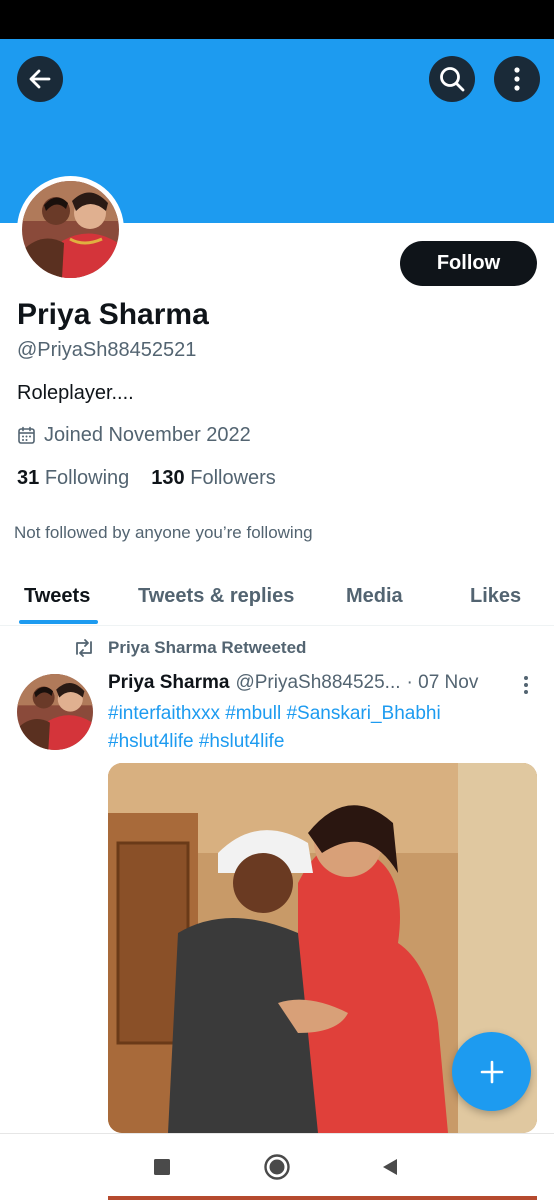 This screenshot has height=1200, width=554. I want to click on back-button, so click(40, 79).